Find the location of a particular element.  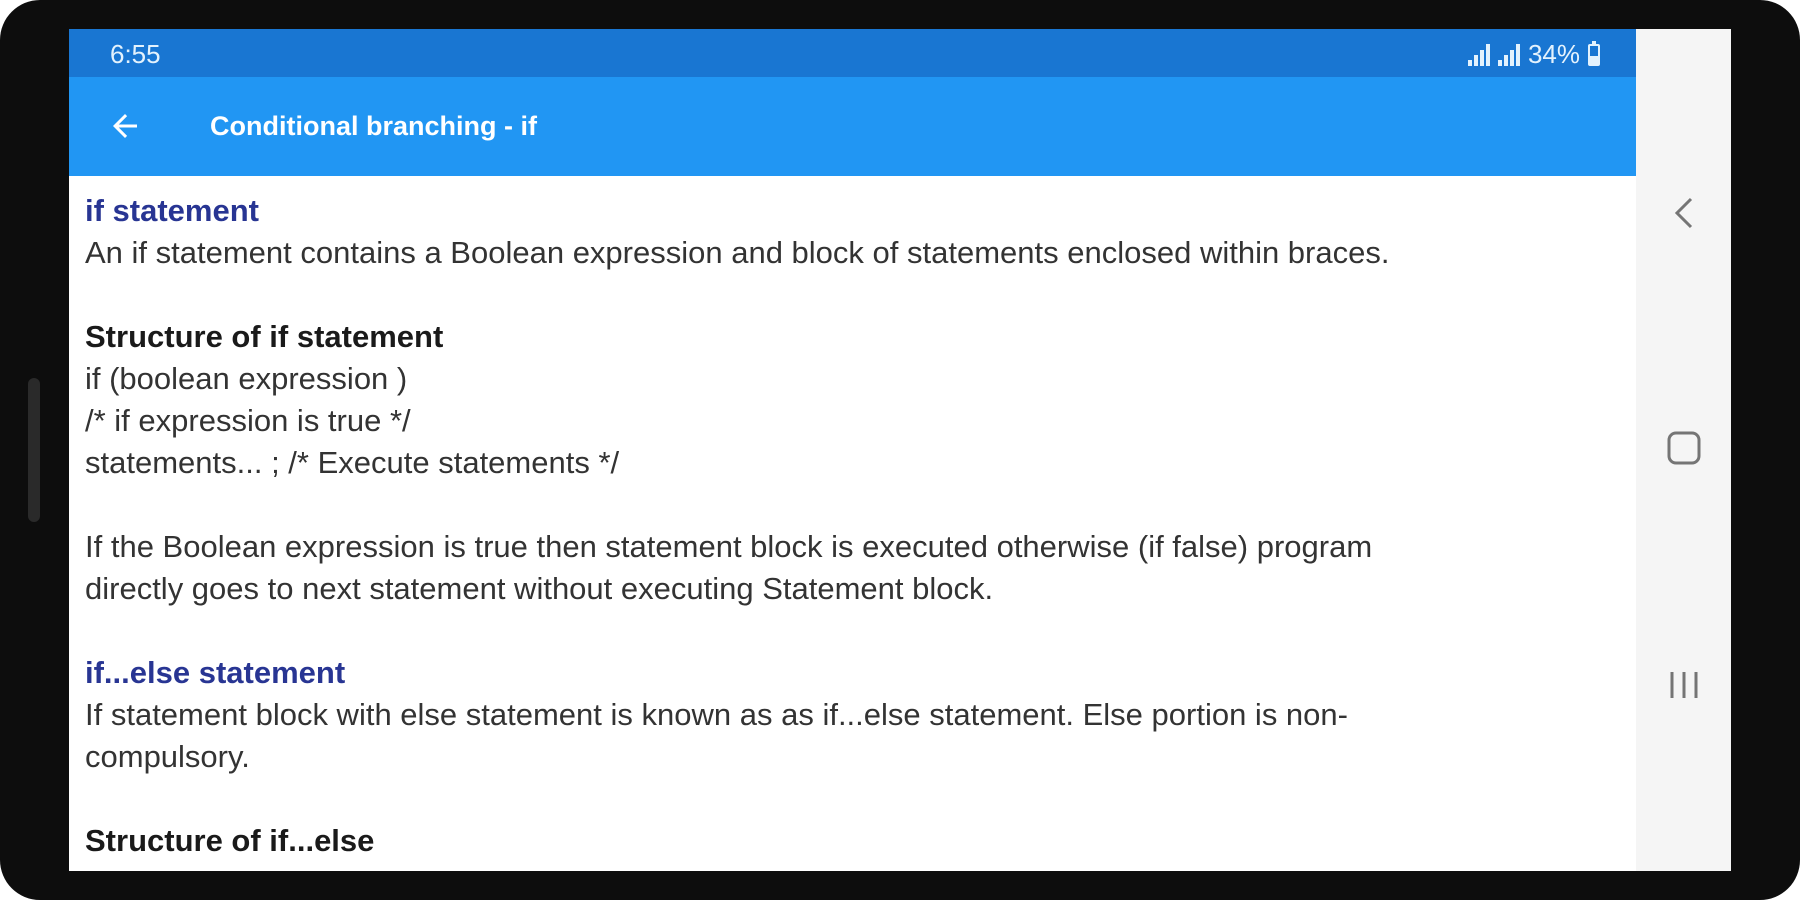

if-else-description-line: compulsory. is located at coordinates (167, 756).